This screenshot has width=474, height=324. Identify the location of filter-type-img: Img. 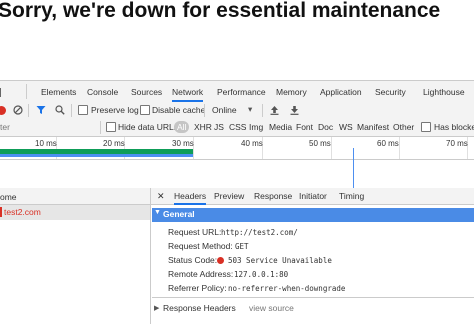
(256, 127).